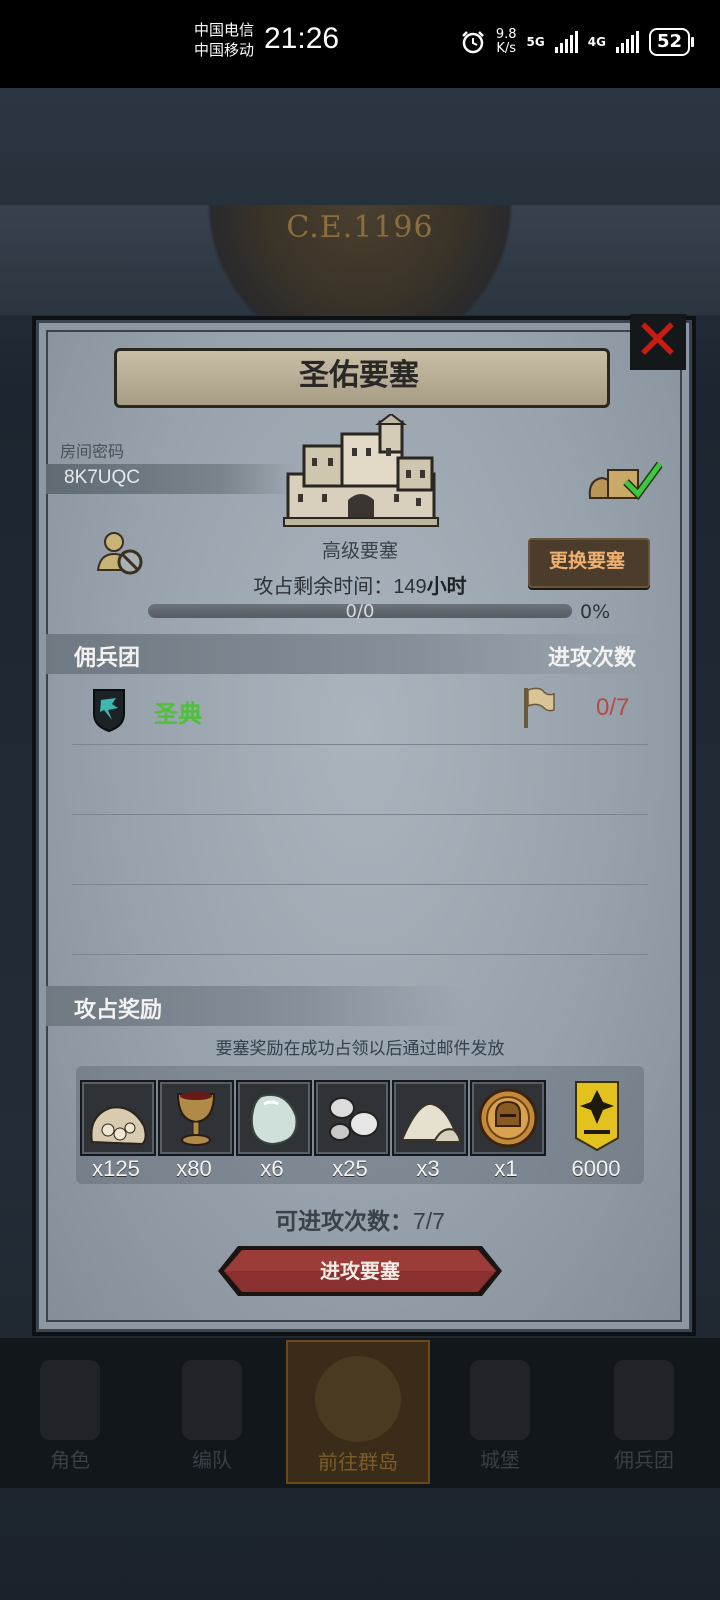 The image size is (720, 1600). Describe the element at coordinates (212, 1400) in the screenshot. I see `helmet-icon` at that location.